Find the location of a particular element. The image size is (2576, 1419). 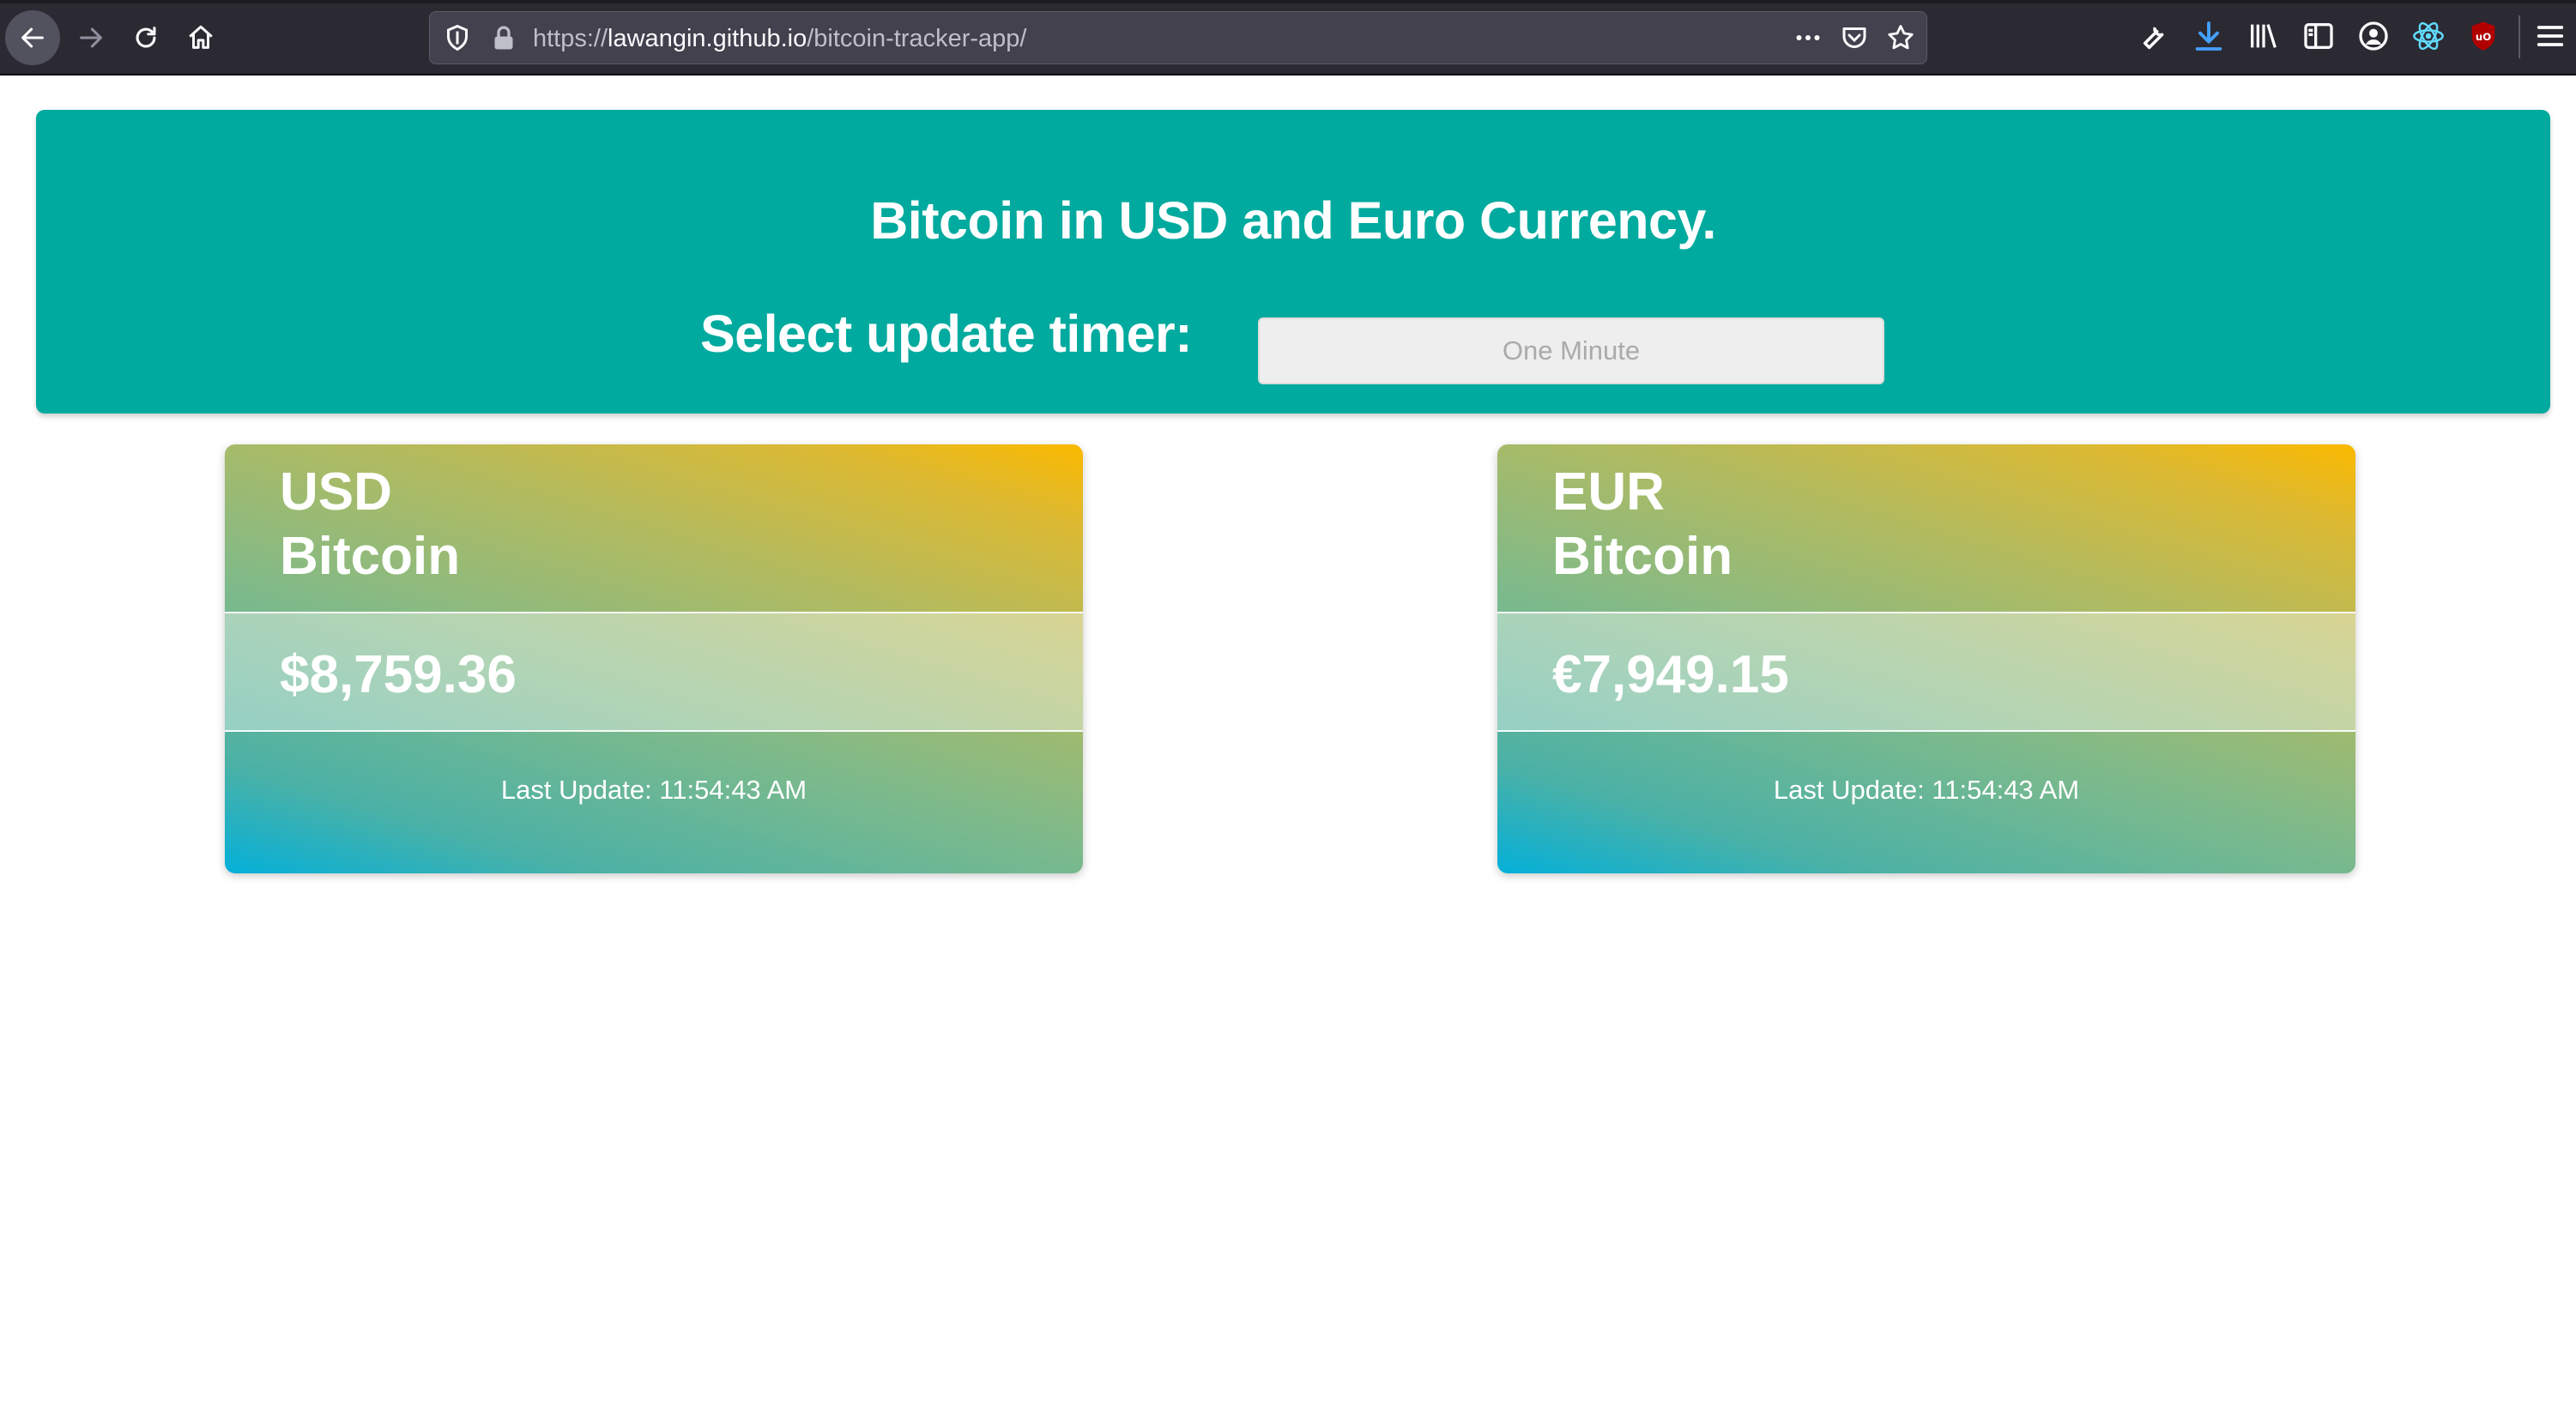

forward-button is located at coordinates (90, 37).